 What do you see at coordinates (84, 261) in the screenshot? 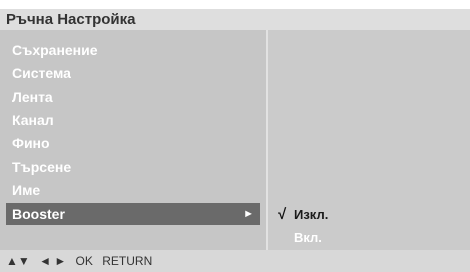
I see `ok-key-label: OK` at bounding box center [84, 261].